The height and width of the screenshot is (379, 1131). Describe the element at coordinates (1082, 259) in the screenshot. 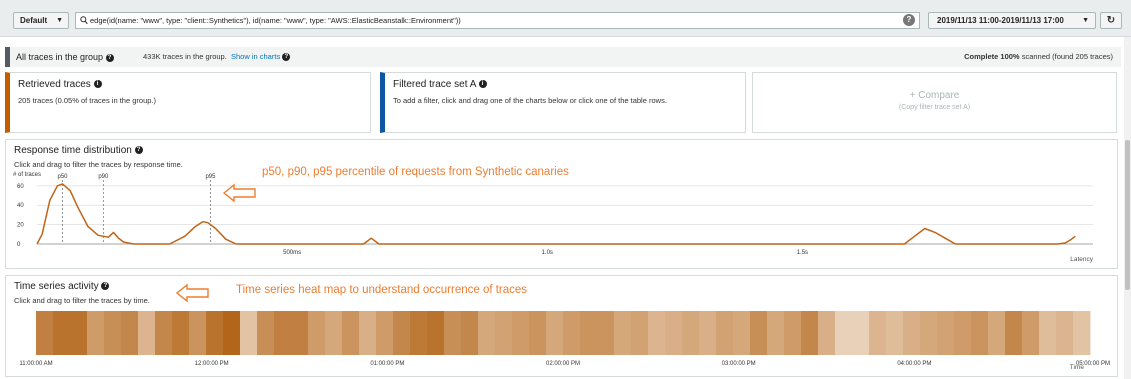

I see `x-axis-label: Latency` at that location.